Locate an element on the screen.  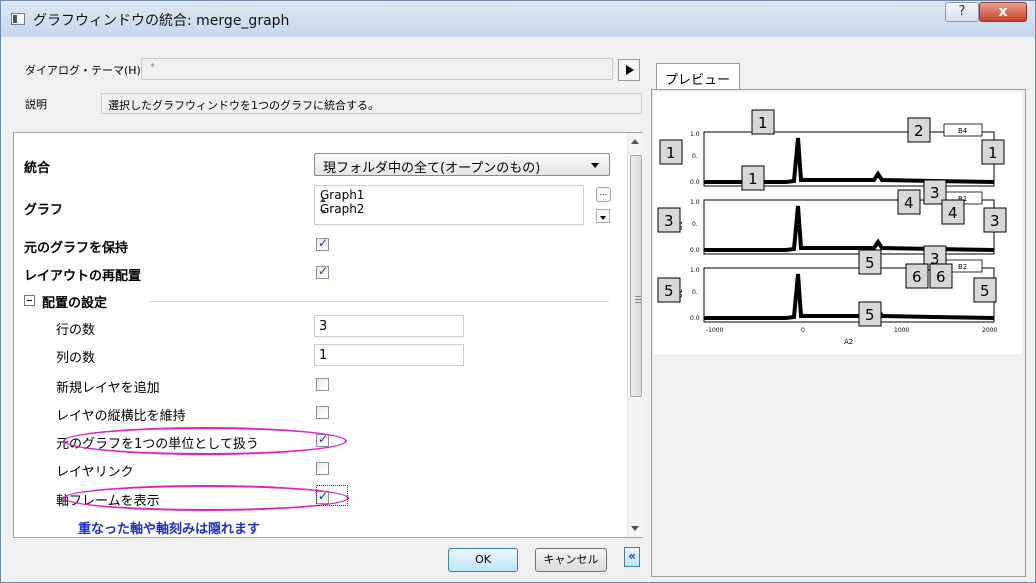
axis-label: A2 is located at coordinates (848, 342).